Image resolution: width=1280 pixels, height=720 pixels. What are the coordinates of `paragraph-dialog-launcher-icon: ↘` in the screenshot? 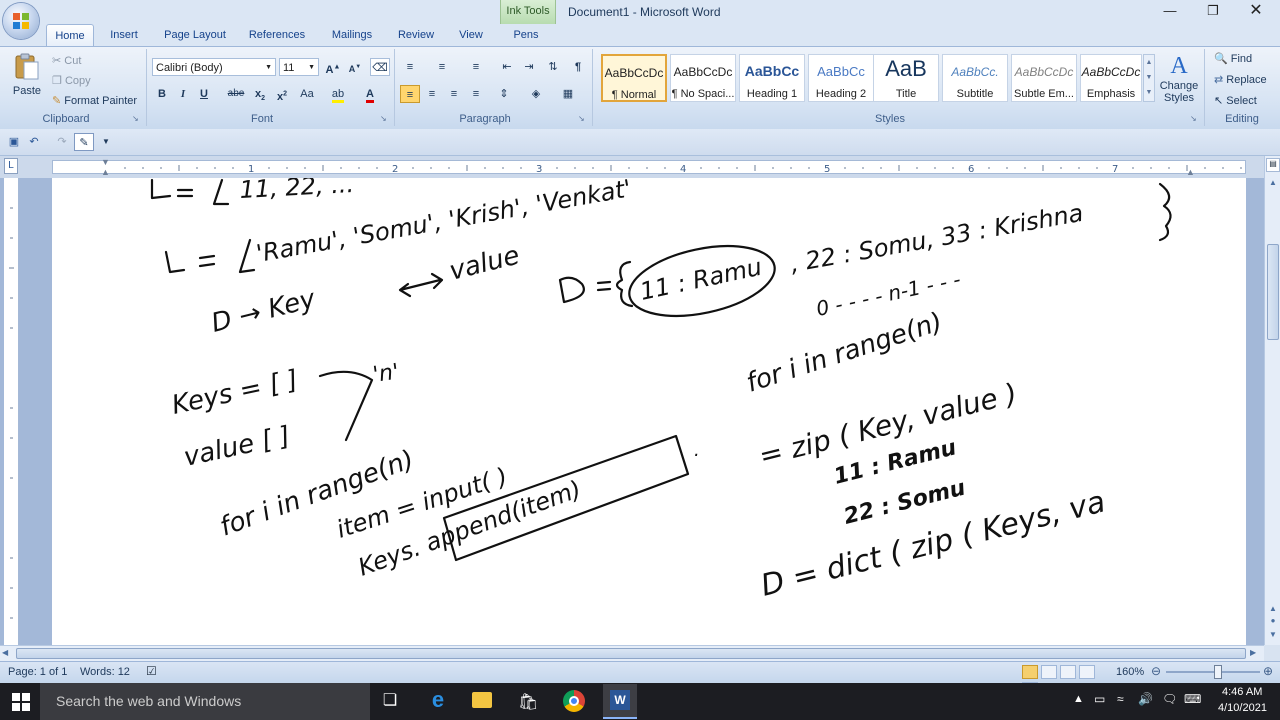 It's located at (581, 118).